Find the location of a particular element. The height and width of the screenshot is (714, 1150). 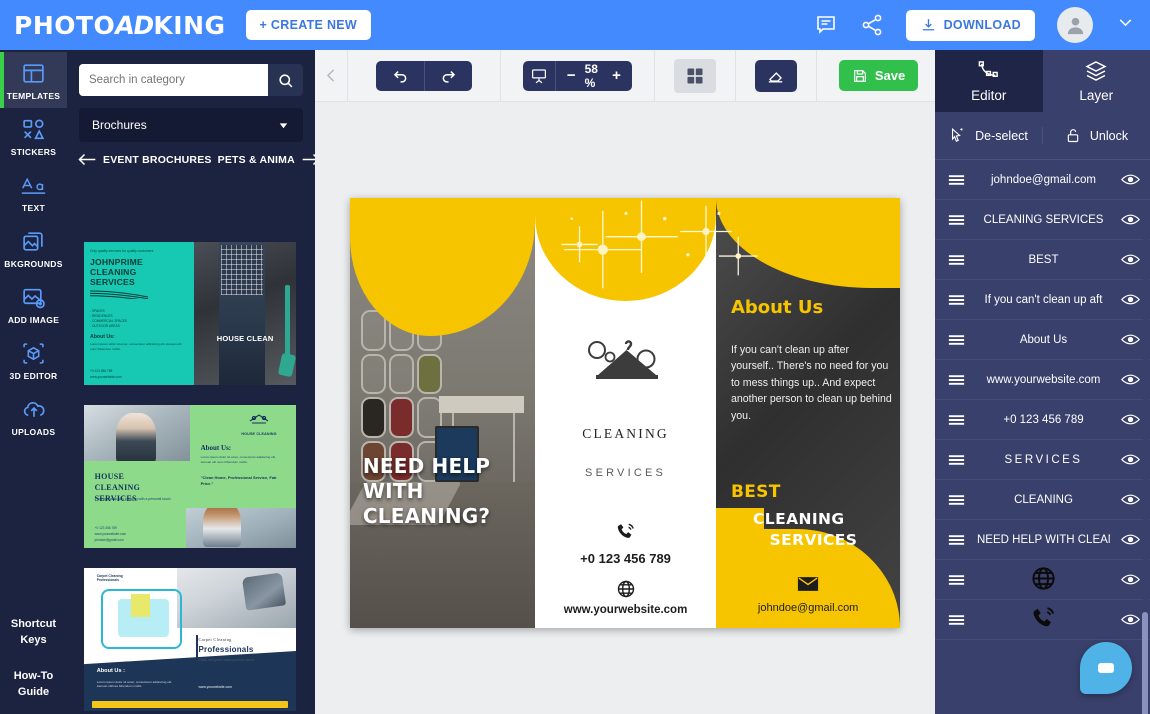

avatar is located at coordinates (1075, 25).